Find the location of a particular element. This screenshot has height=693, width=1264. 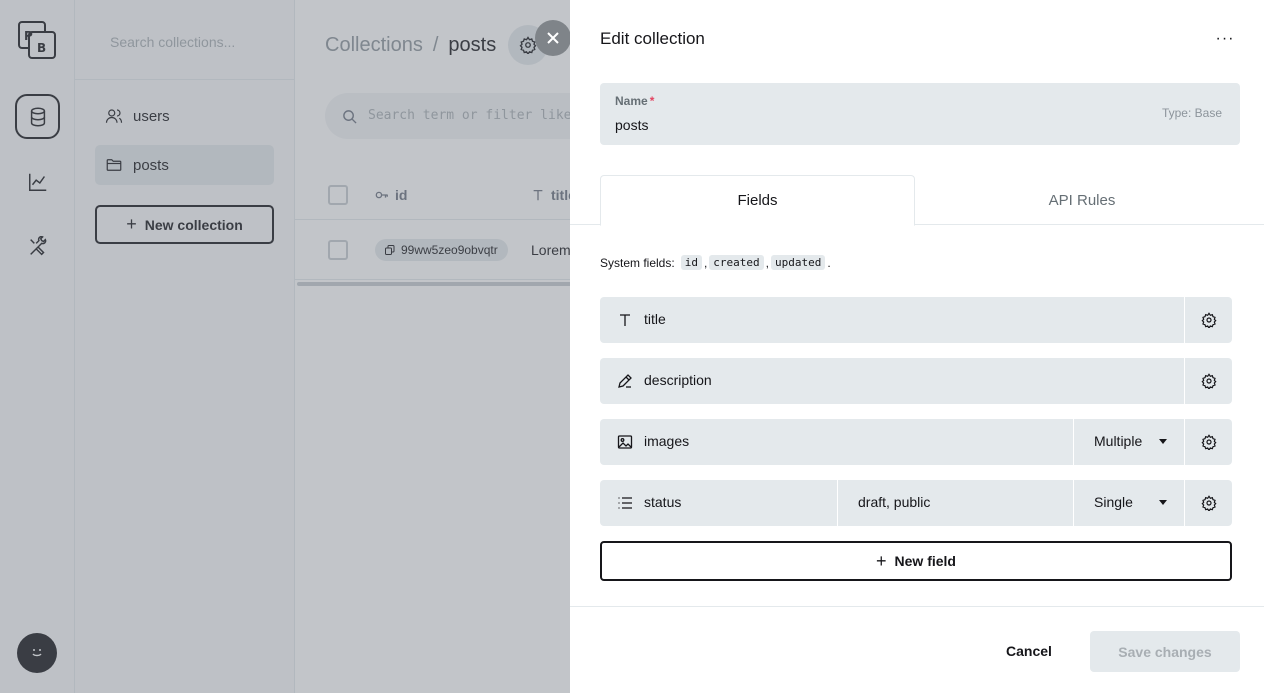

field-row-description: description is located at coordinates (916, 381).